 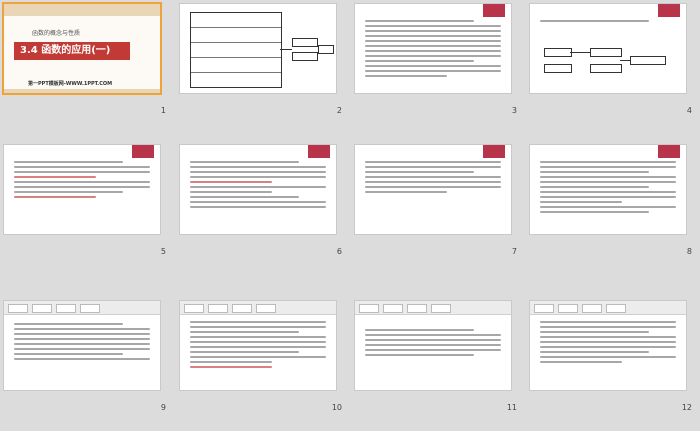 I want to click on slide-number-8: 8, so click(x=689, y=251).